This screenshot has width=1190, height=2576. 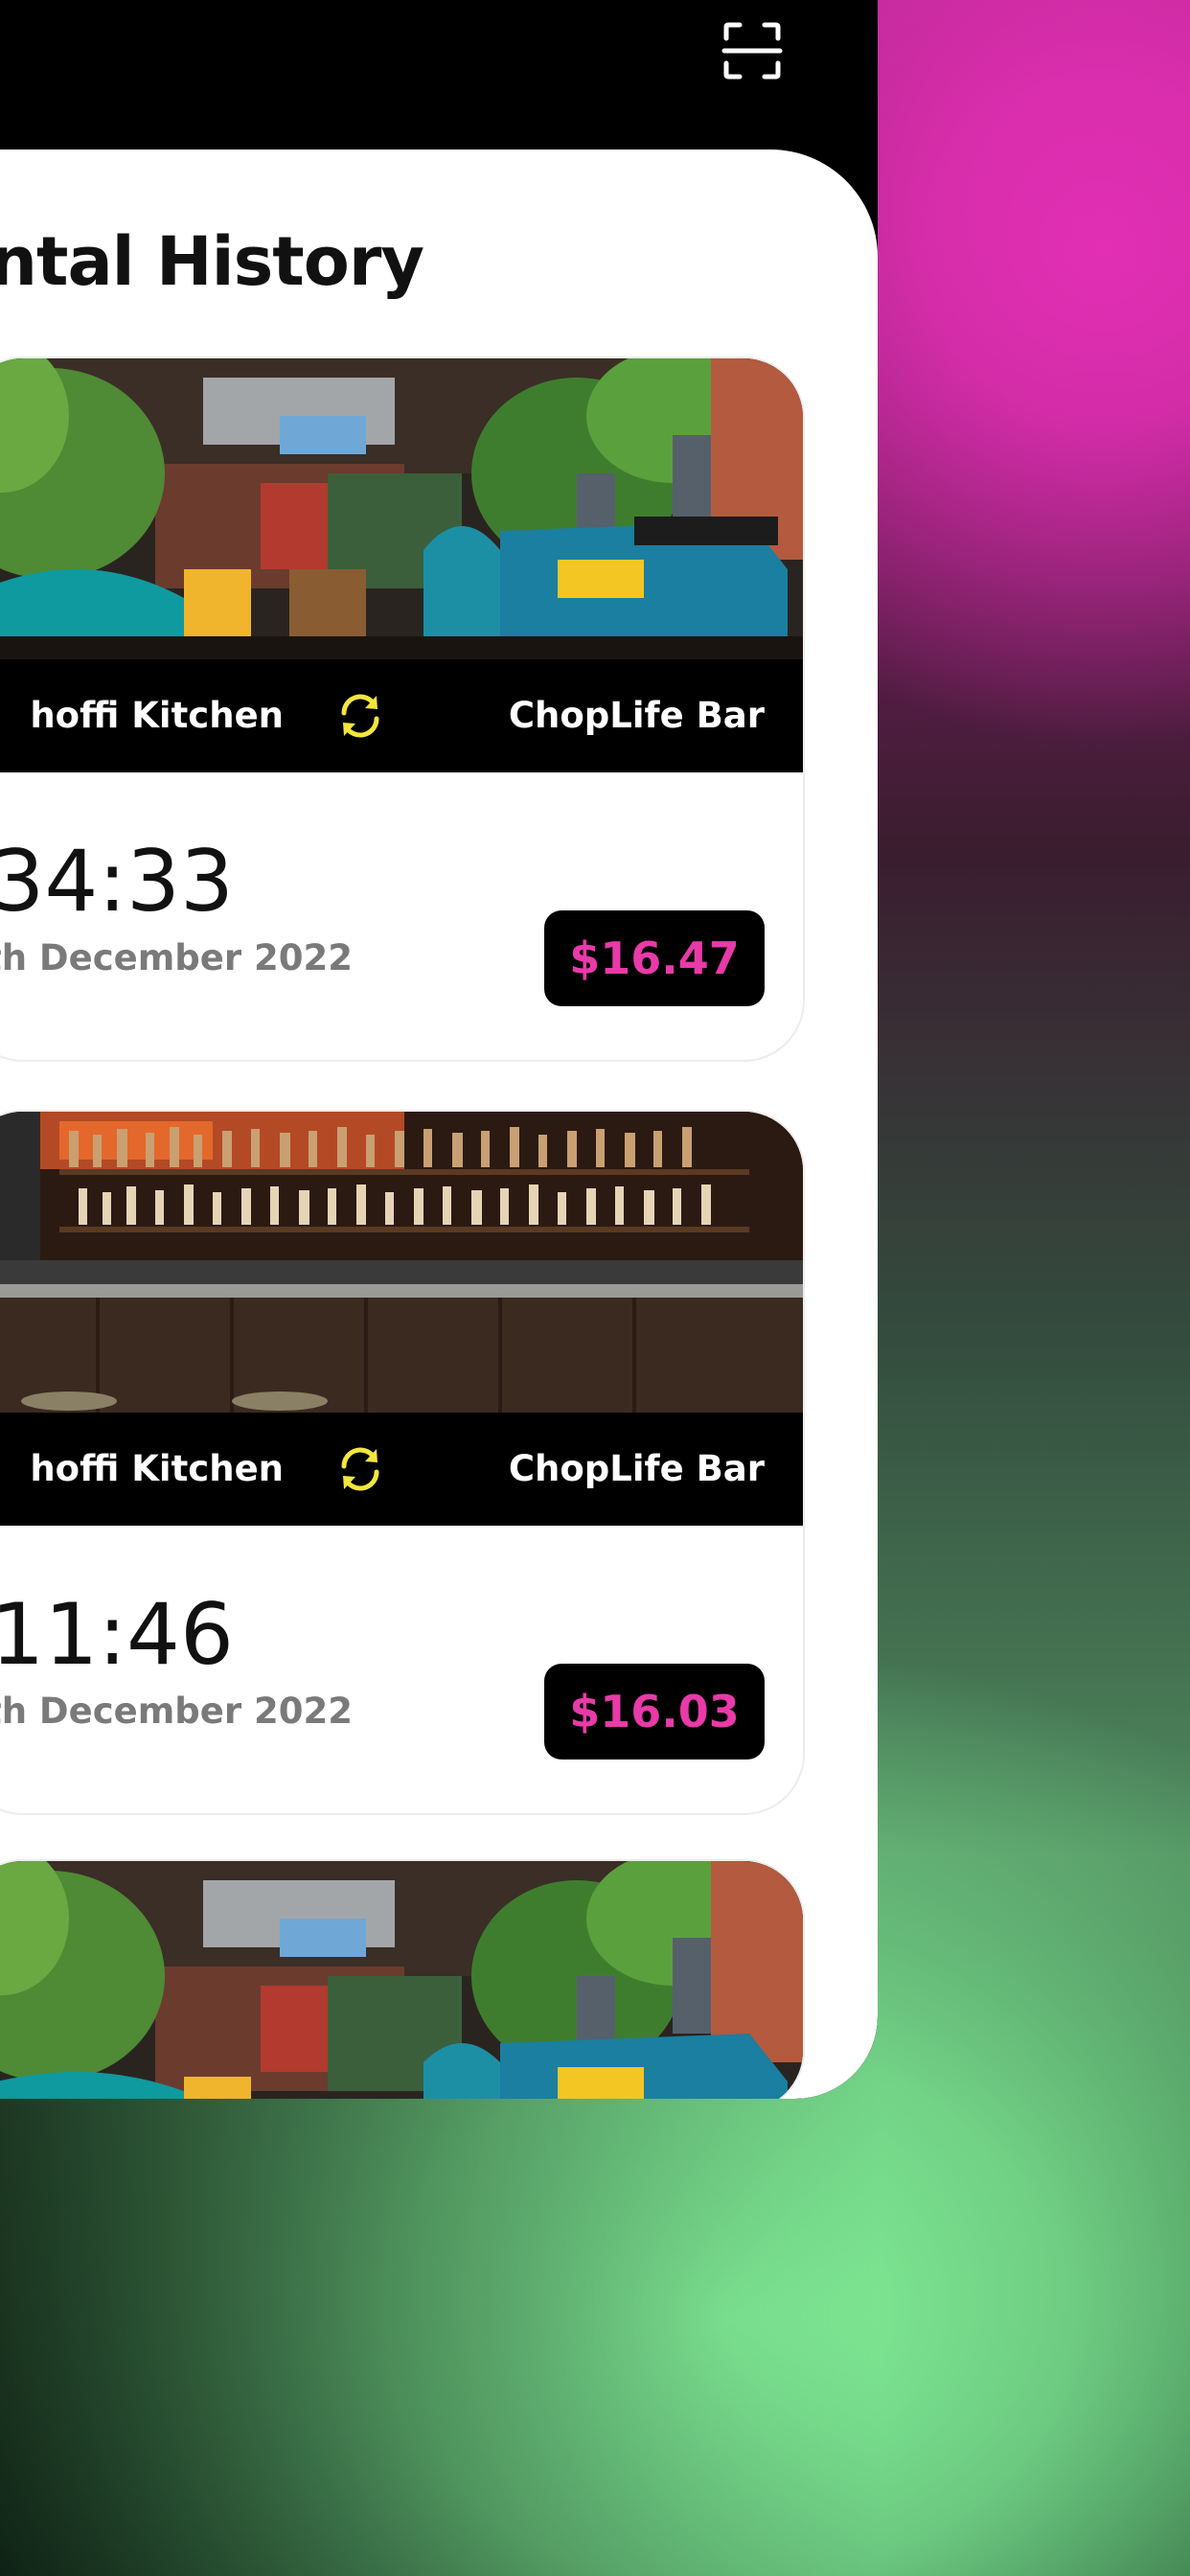 I want to click on price-badge: $16.03, so click(x=654, y=1712).